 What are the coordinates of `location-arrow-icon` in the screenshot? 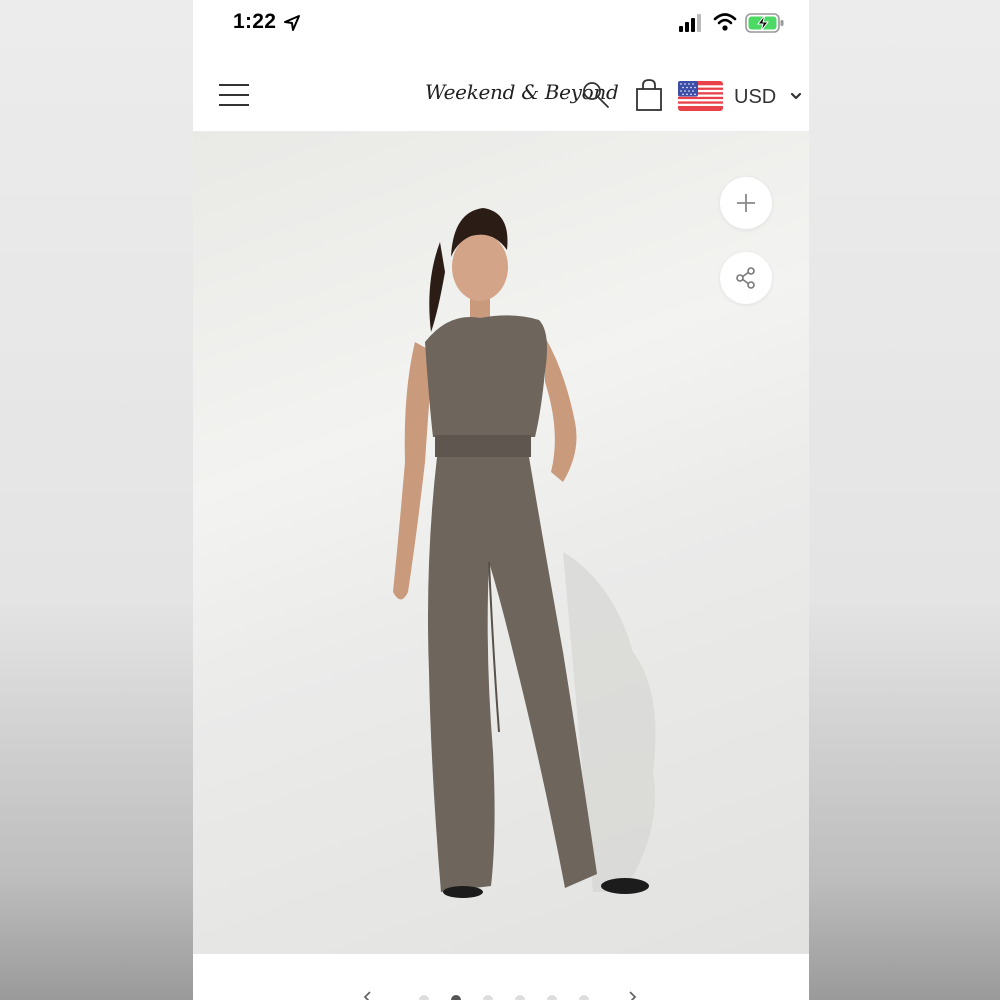 It's located at (292, 23).